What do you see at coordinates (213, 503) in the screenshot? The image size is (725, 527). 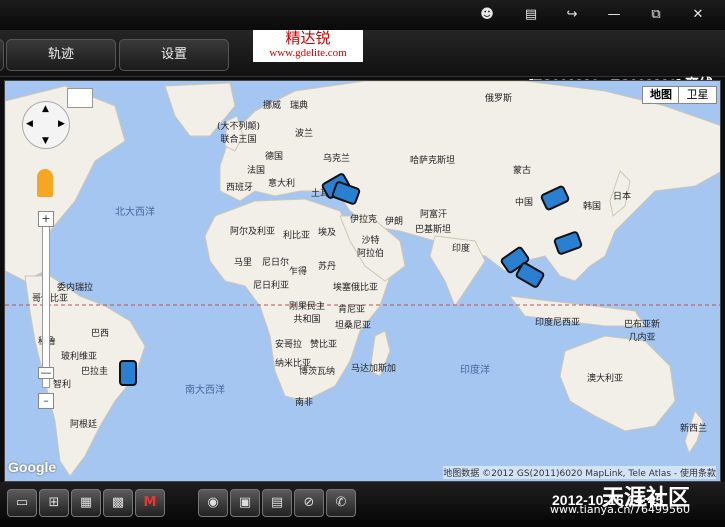 I see `record-icon: ◉` at bounding box center [213, 503].